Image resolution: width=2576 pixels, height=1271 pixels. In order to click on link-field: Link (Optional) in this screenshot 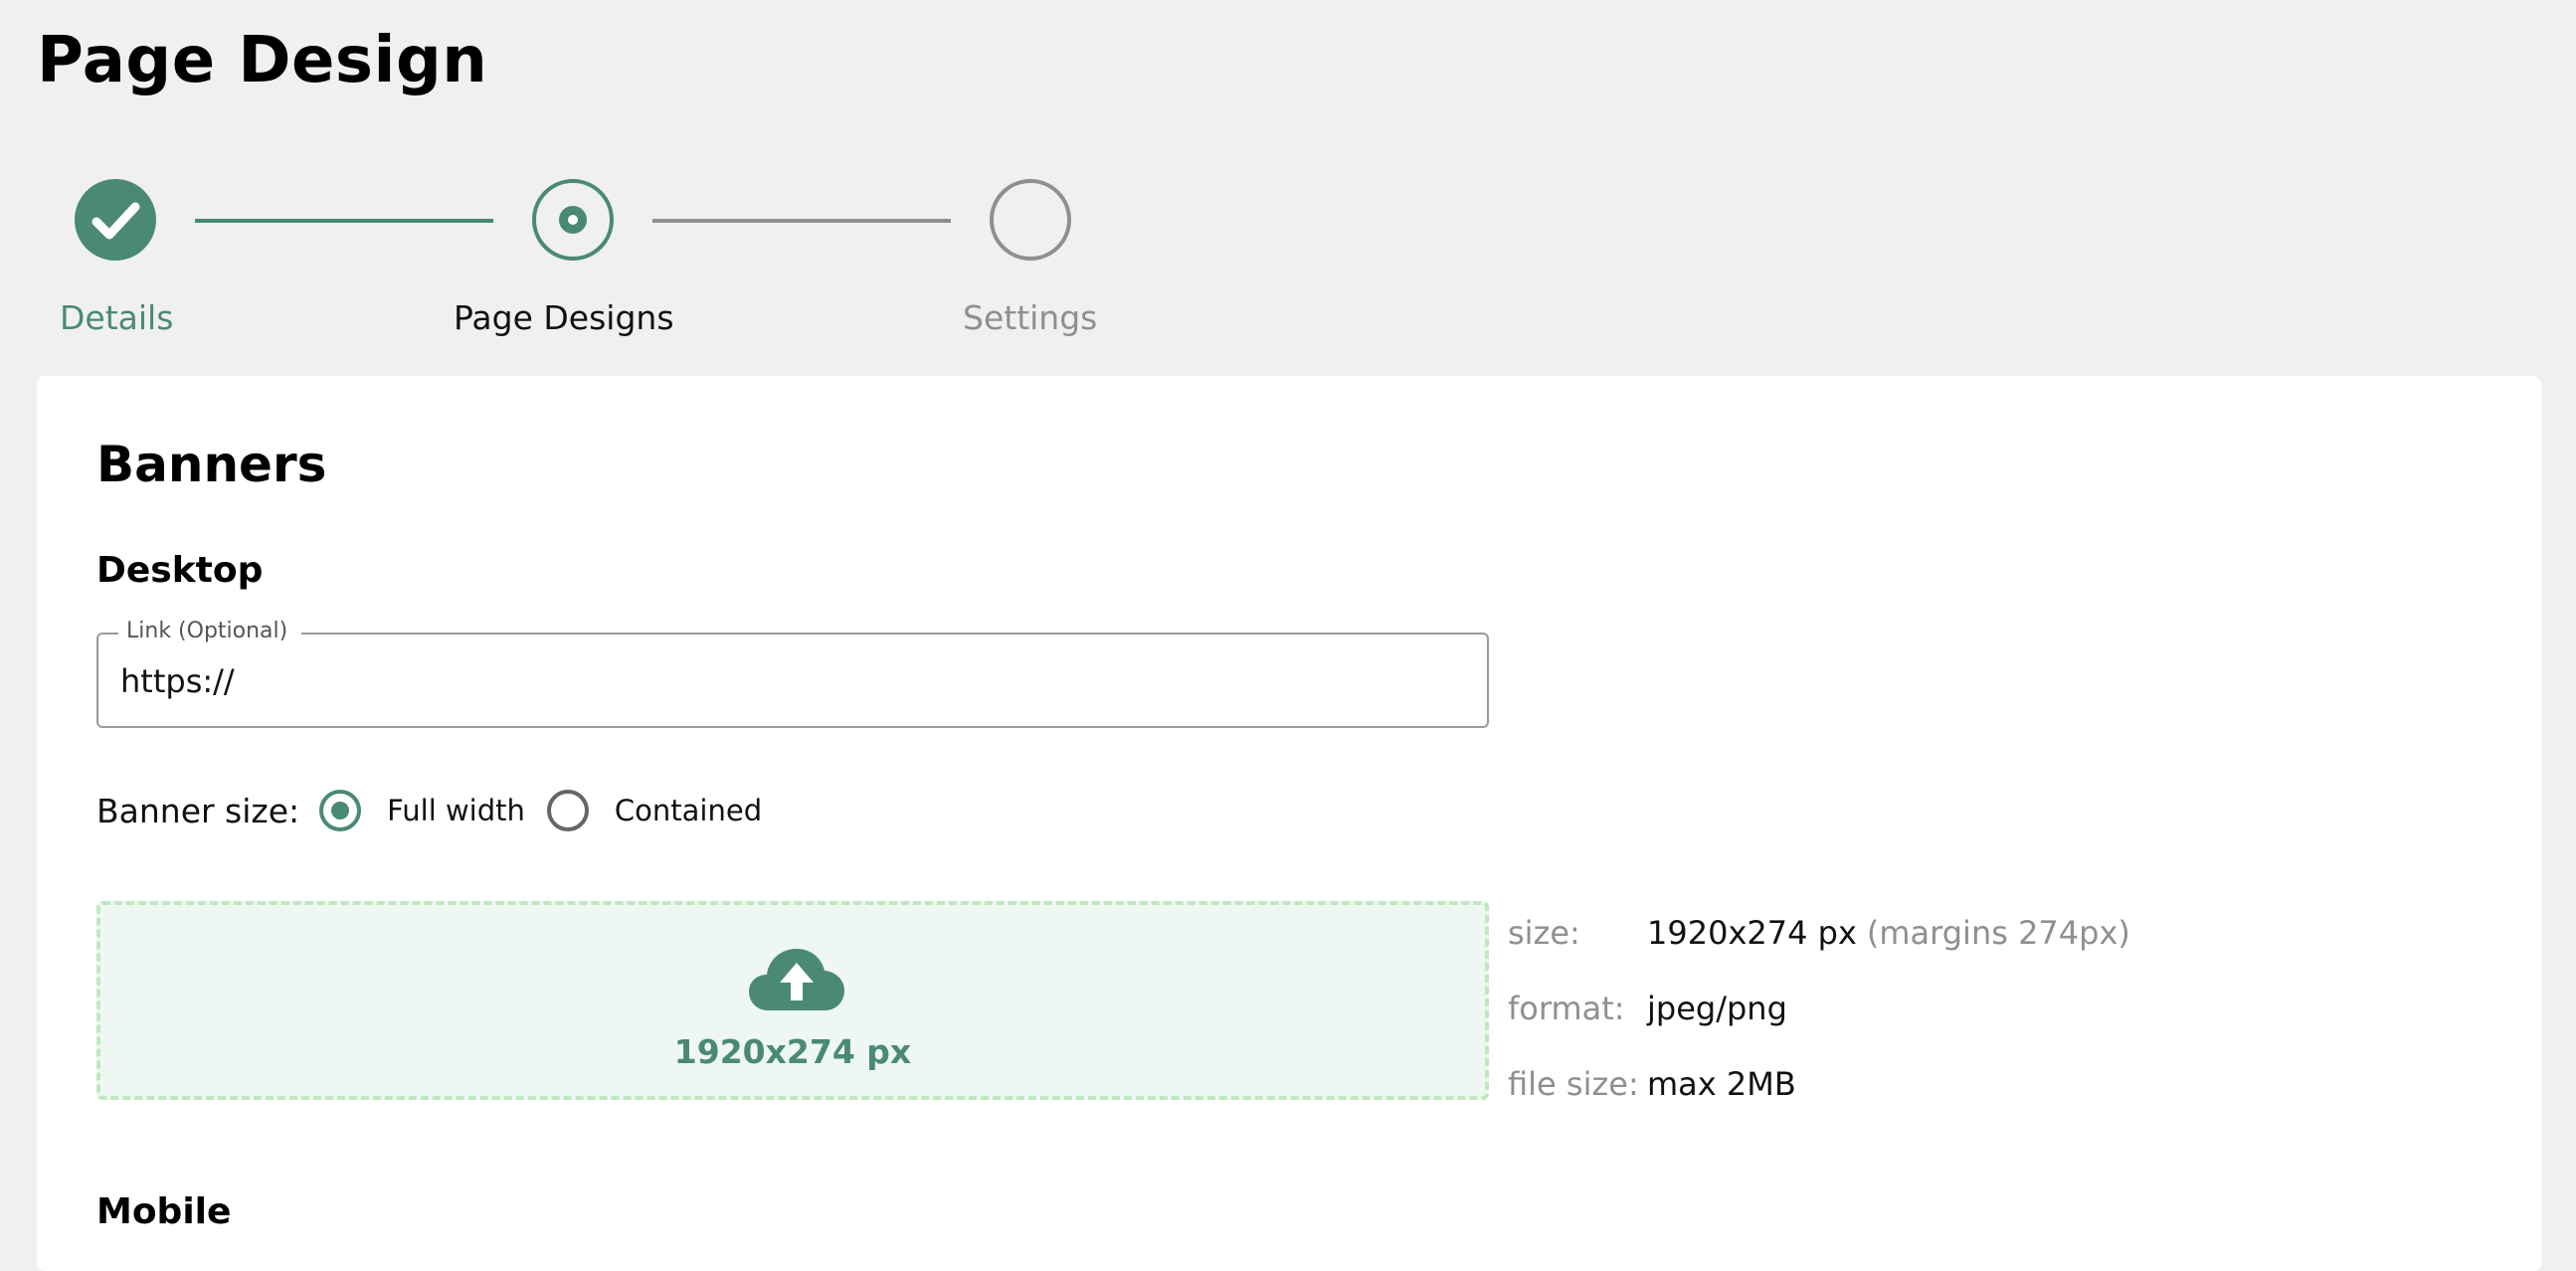, I will do `click(792, 674)`.